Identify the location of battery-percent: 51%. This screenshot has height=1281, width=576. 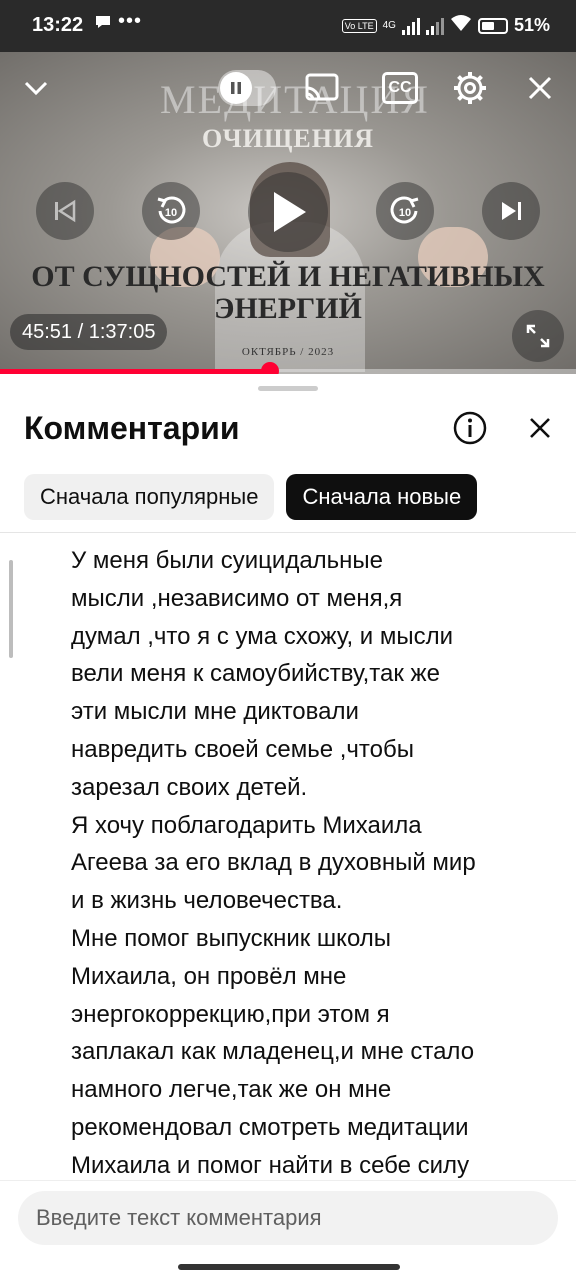
(531, 25).